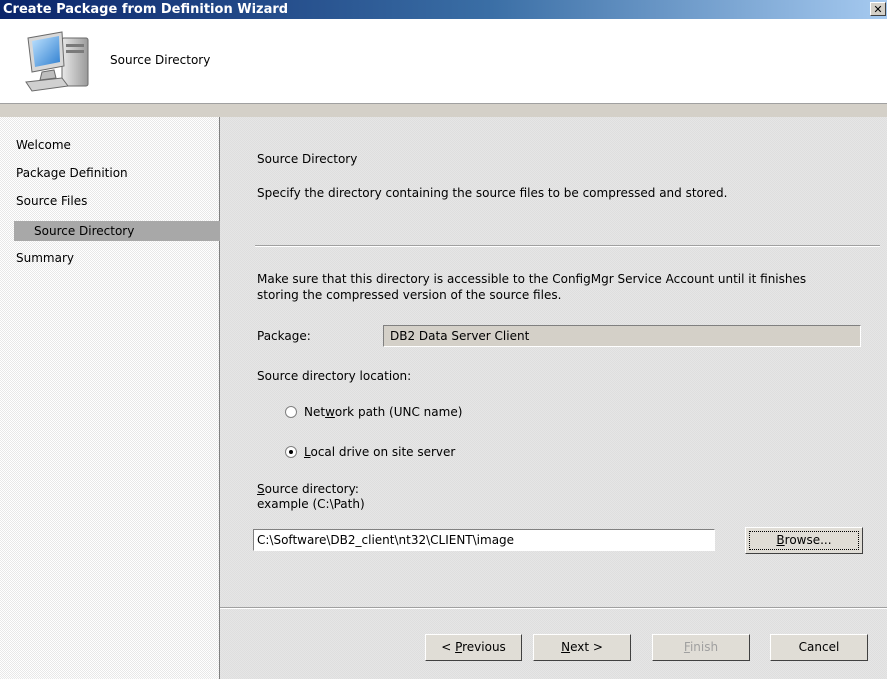 The height and width of the screenshot is (679, 887). What do you see at coordinates (308, 489) in the screenshot?
I see `source-directory-label: Source directory:` at bounding box center [308, 489].